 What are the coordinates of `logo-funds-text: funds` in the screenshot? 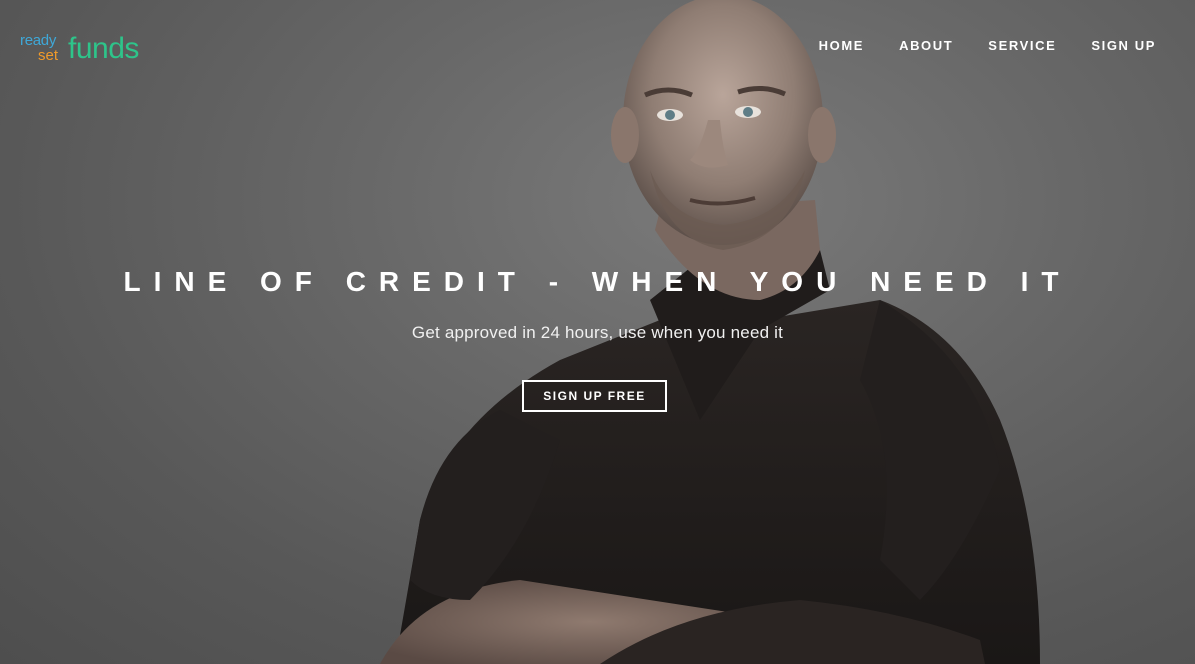 It's located at (103, 48).